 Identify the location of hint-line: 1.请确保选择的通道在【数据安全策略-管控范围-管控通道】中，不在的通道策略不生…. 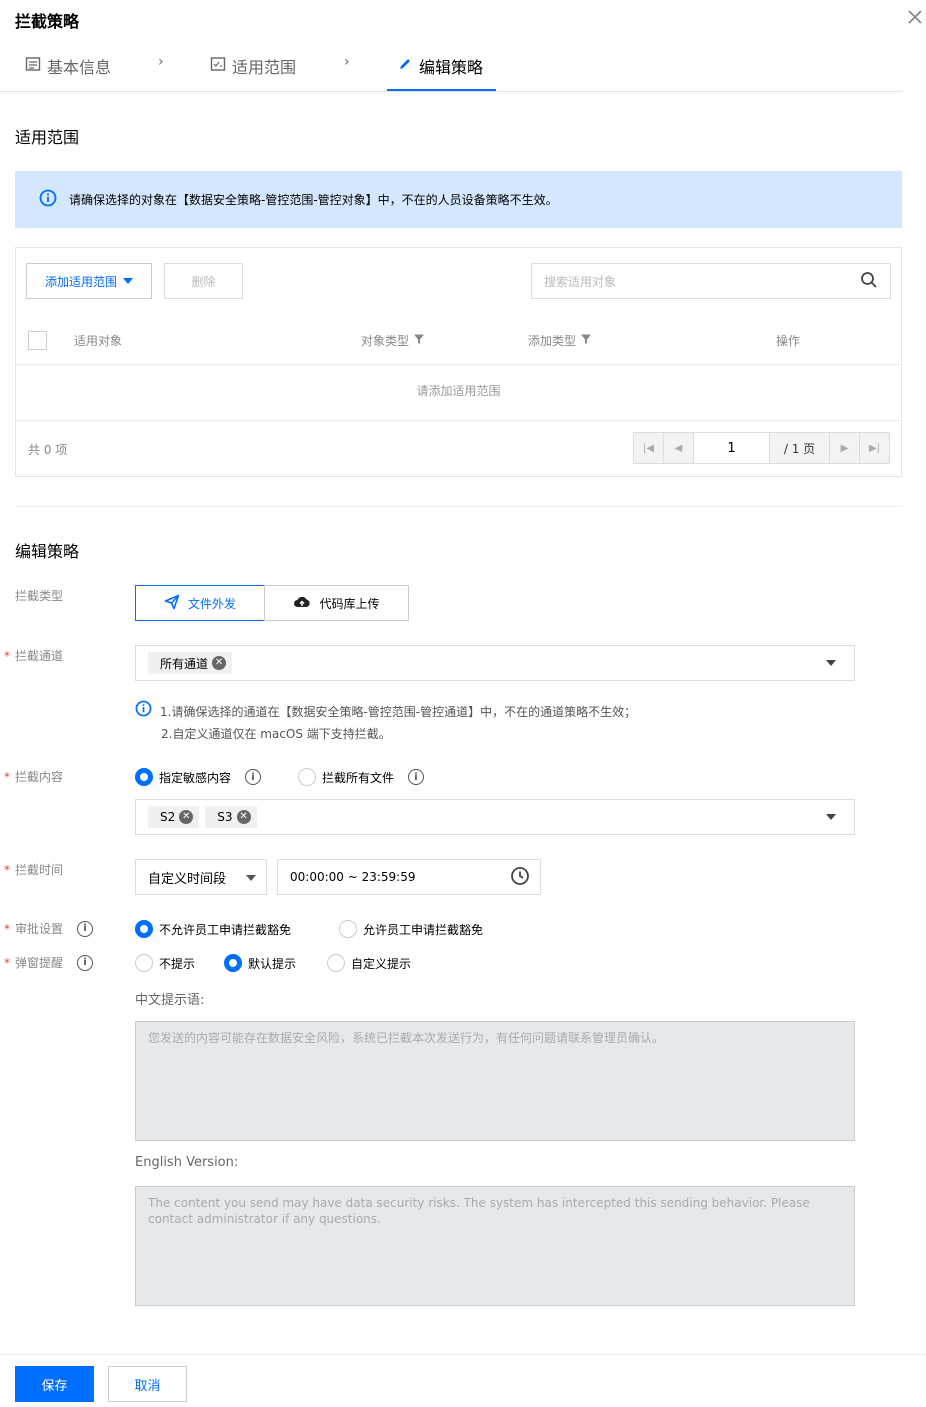
(398, 711).